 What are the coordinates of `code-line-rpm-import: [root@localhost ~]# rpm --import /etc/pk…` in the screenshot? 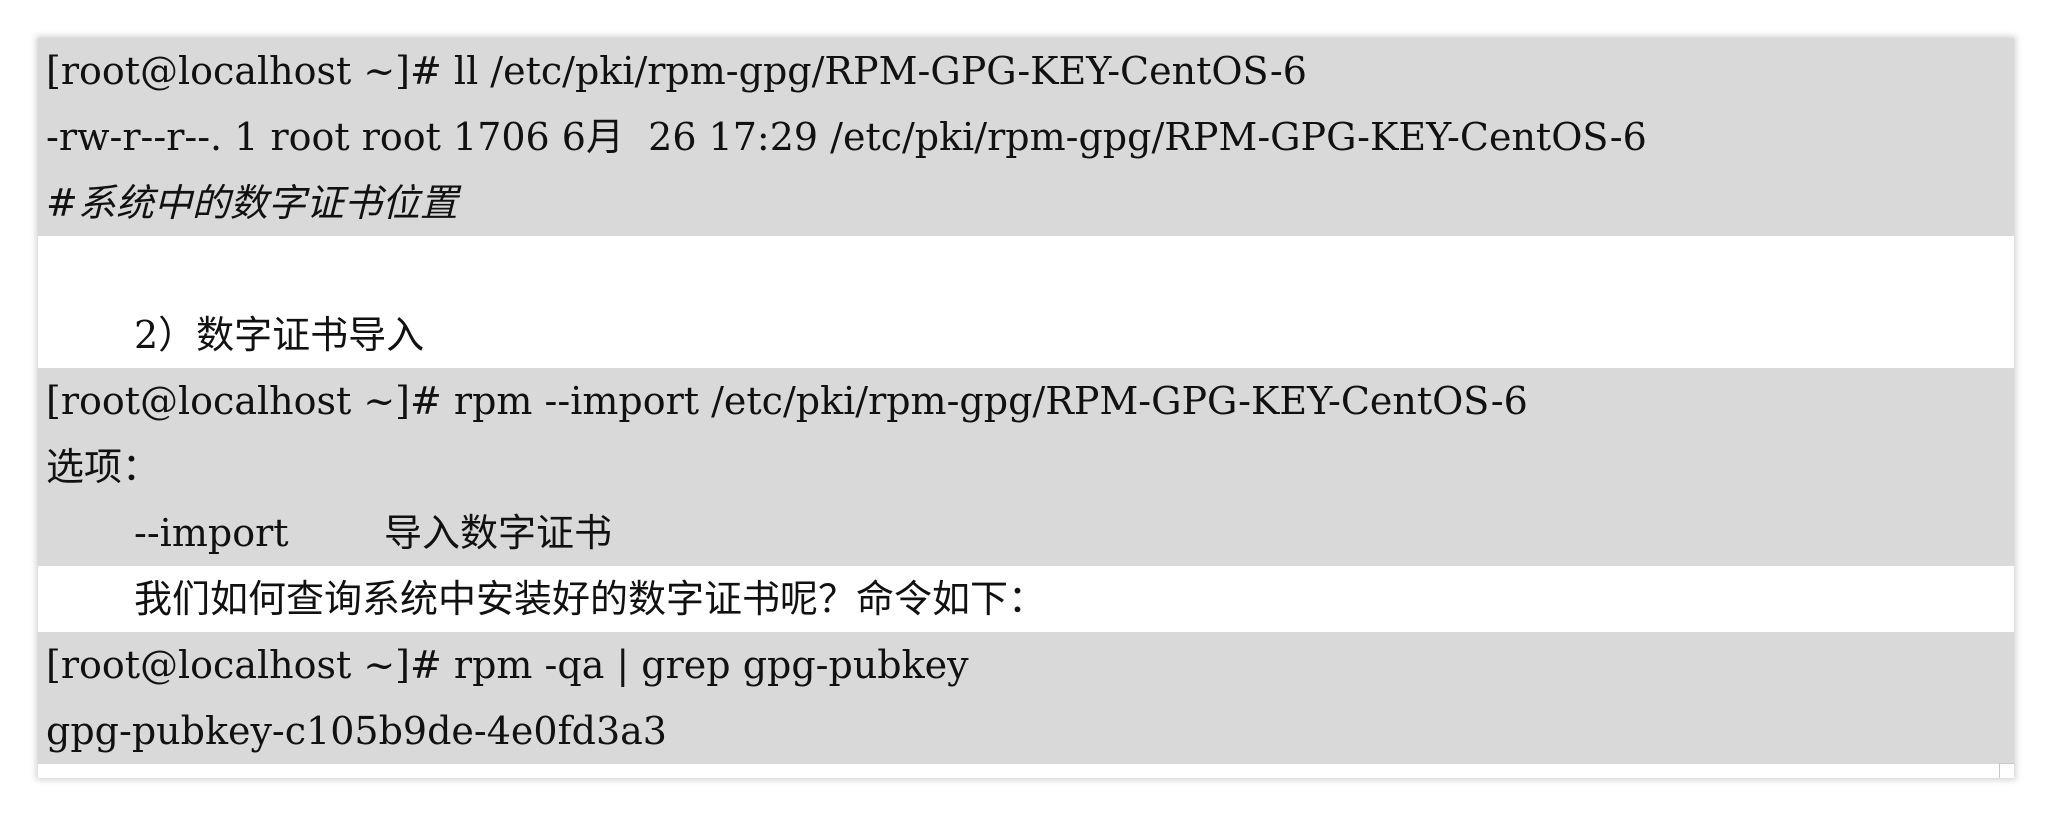 It's located at (1026, 401).